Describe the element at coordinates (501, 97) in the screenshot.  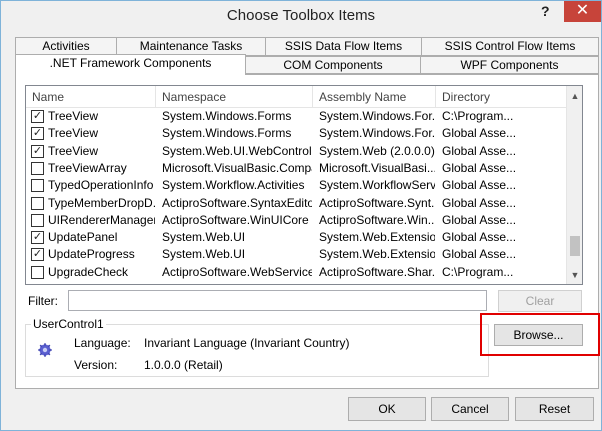
I see `column-header-directory: Directory` at that location.